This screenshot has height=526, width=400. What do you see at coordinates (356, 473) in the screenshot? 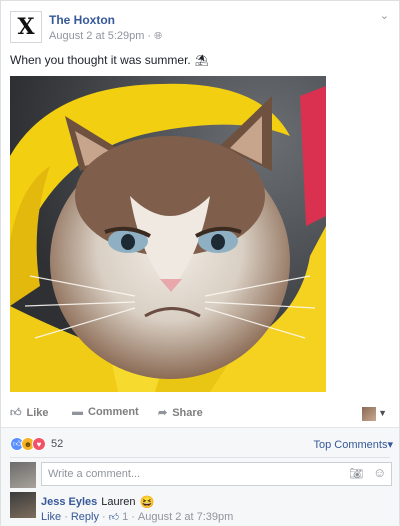
I see `camera-icon: 📷︎` at bounding box center [356, 473].